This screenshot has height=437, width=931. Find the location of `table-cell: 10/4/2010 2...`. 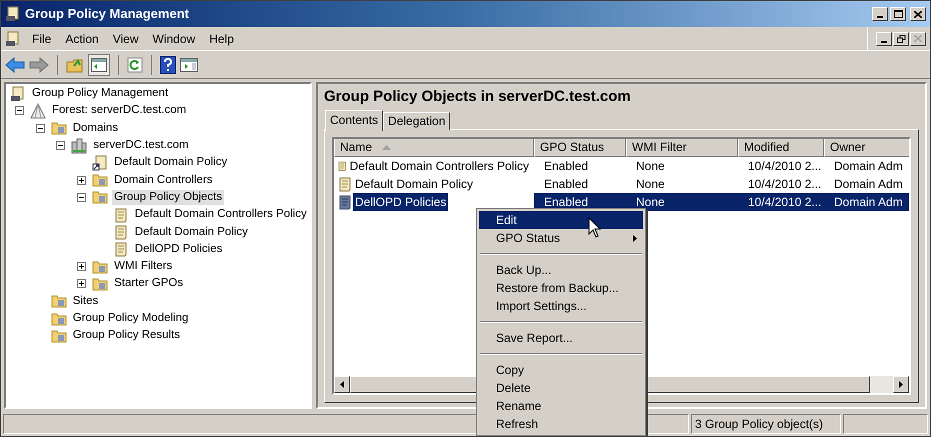

table-cell: 10/4/2010 2... is located at coordinates (781, 202).